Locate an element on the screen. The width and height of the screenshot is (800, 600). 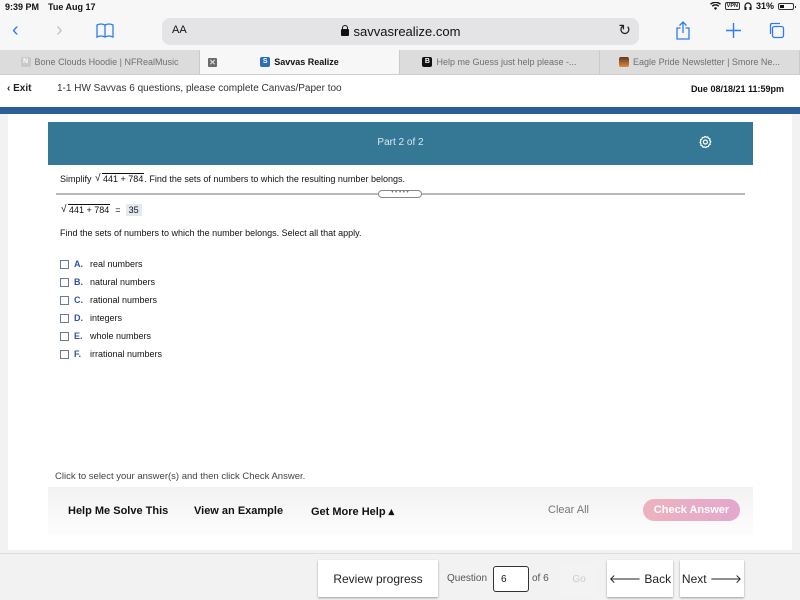
headphones-icon is located at coordinates (748, 6).